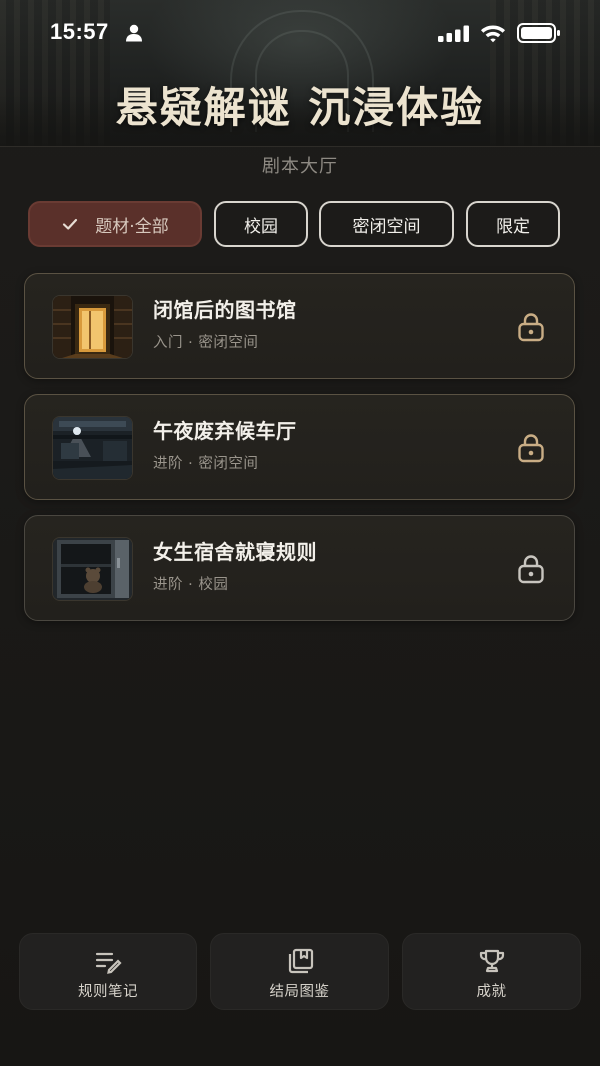 The height and width of the screenshot is (1066, 600). I want to click on nav-rules-notes: 规则笔记, so click(108, 971).